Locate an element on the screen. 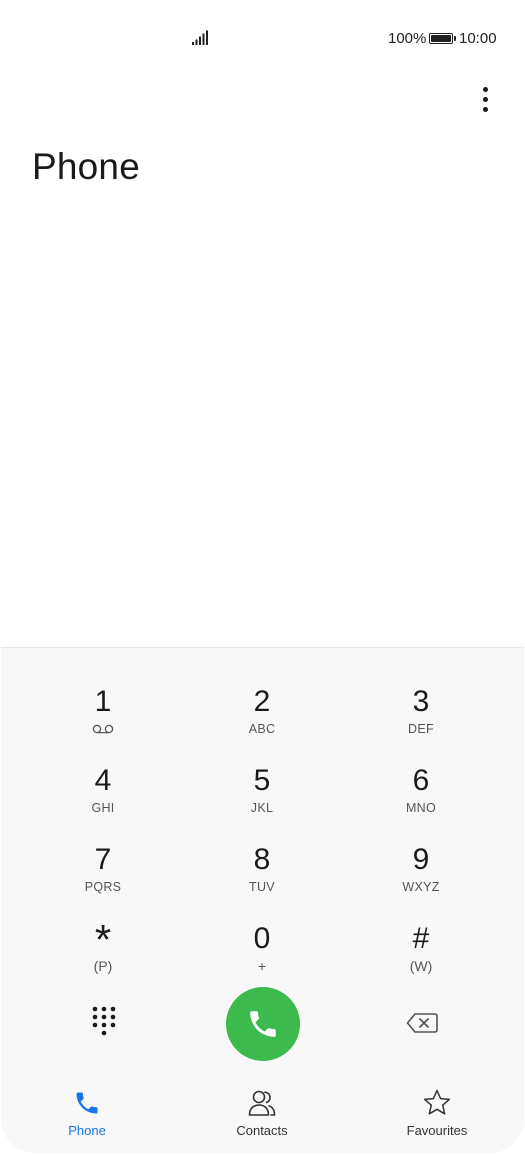 This screenshot has width=525, height=1156. key-digit: 8 is located at coordinates (262, 859).